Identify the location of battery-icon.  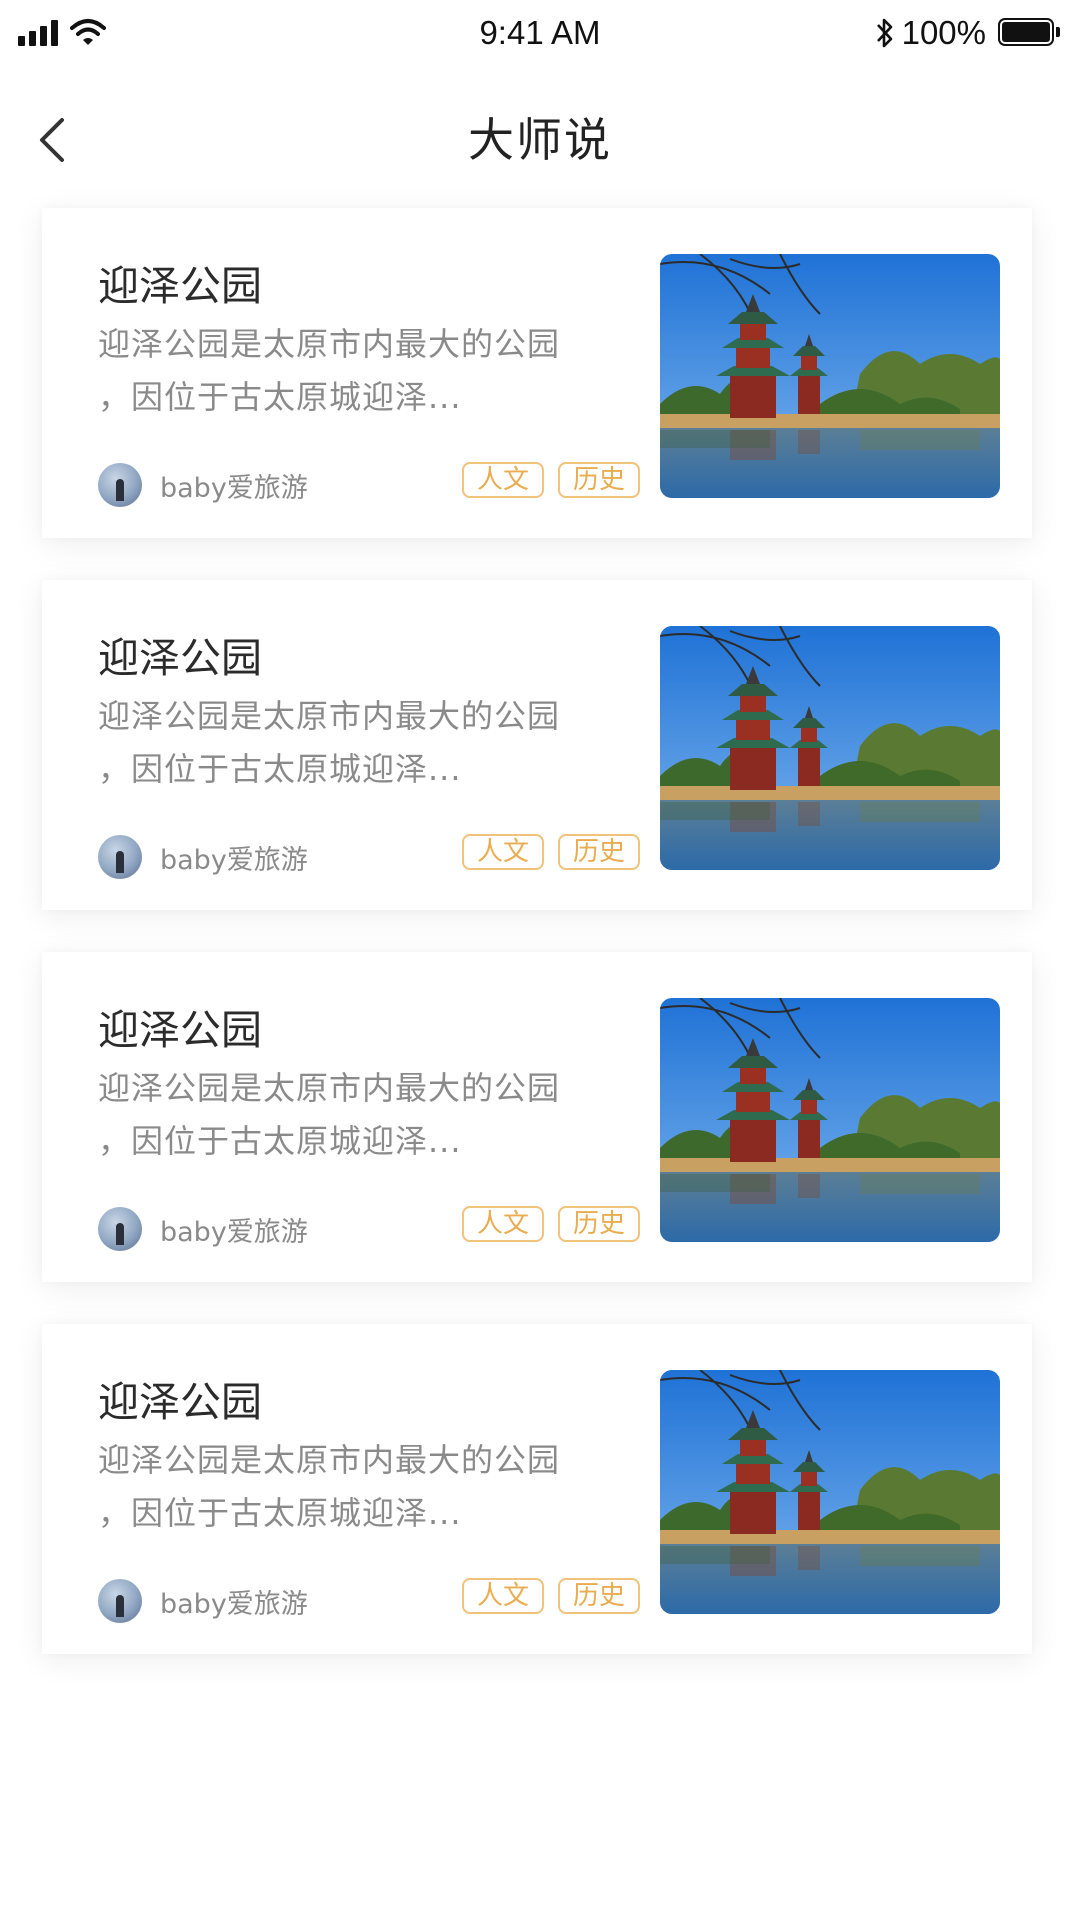
(1030, 33).